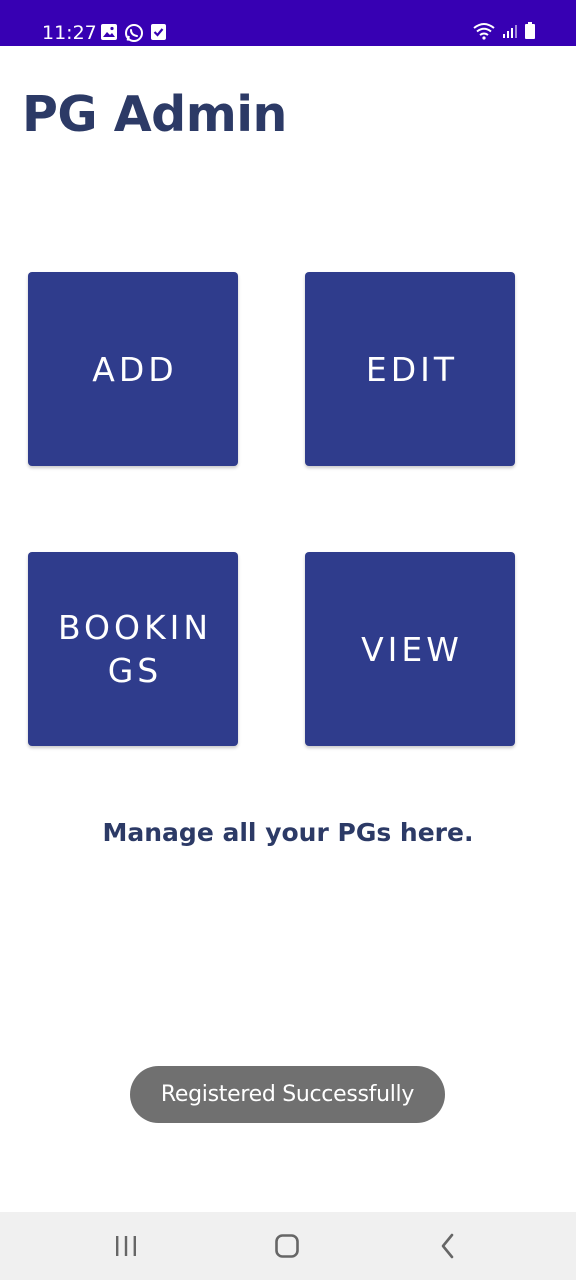  I want to click on toast-message: Registered Successfully, so click(287, 1094).